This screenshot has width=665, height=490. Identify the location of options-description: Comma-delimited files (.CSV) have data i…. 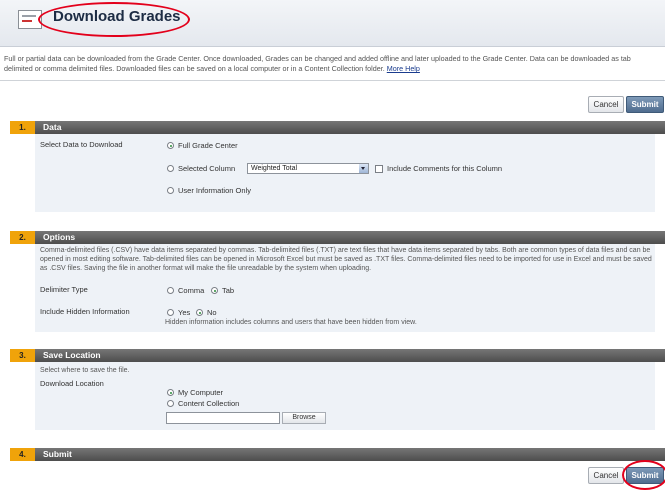
(346, 259).